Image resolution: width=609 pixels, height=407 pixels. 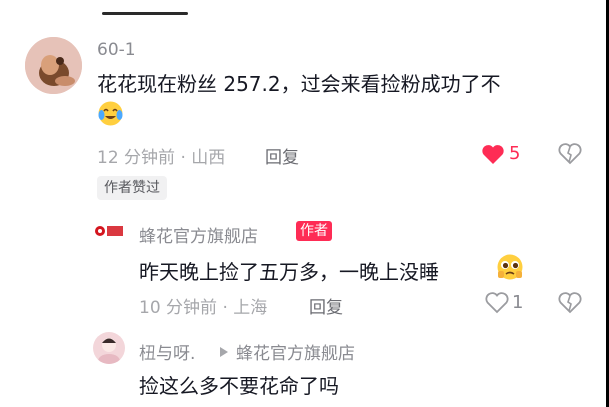 What do you see at coordinates (497, 303) in the screenshot?
I see `heart-outline-icon` at bounding box center [497, 303].